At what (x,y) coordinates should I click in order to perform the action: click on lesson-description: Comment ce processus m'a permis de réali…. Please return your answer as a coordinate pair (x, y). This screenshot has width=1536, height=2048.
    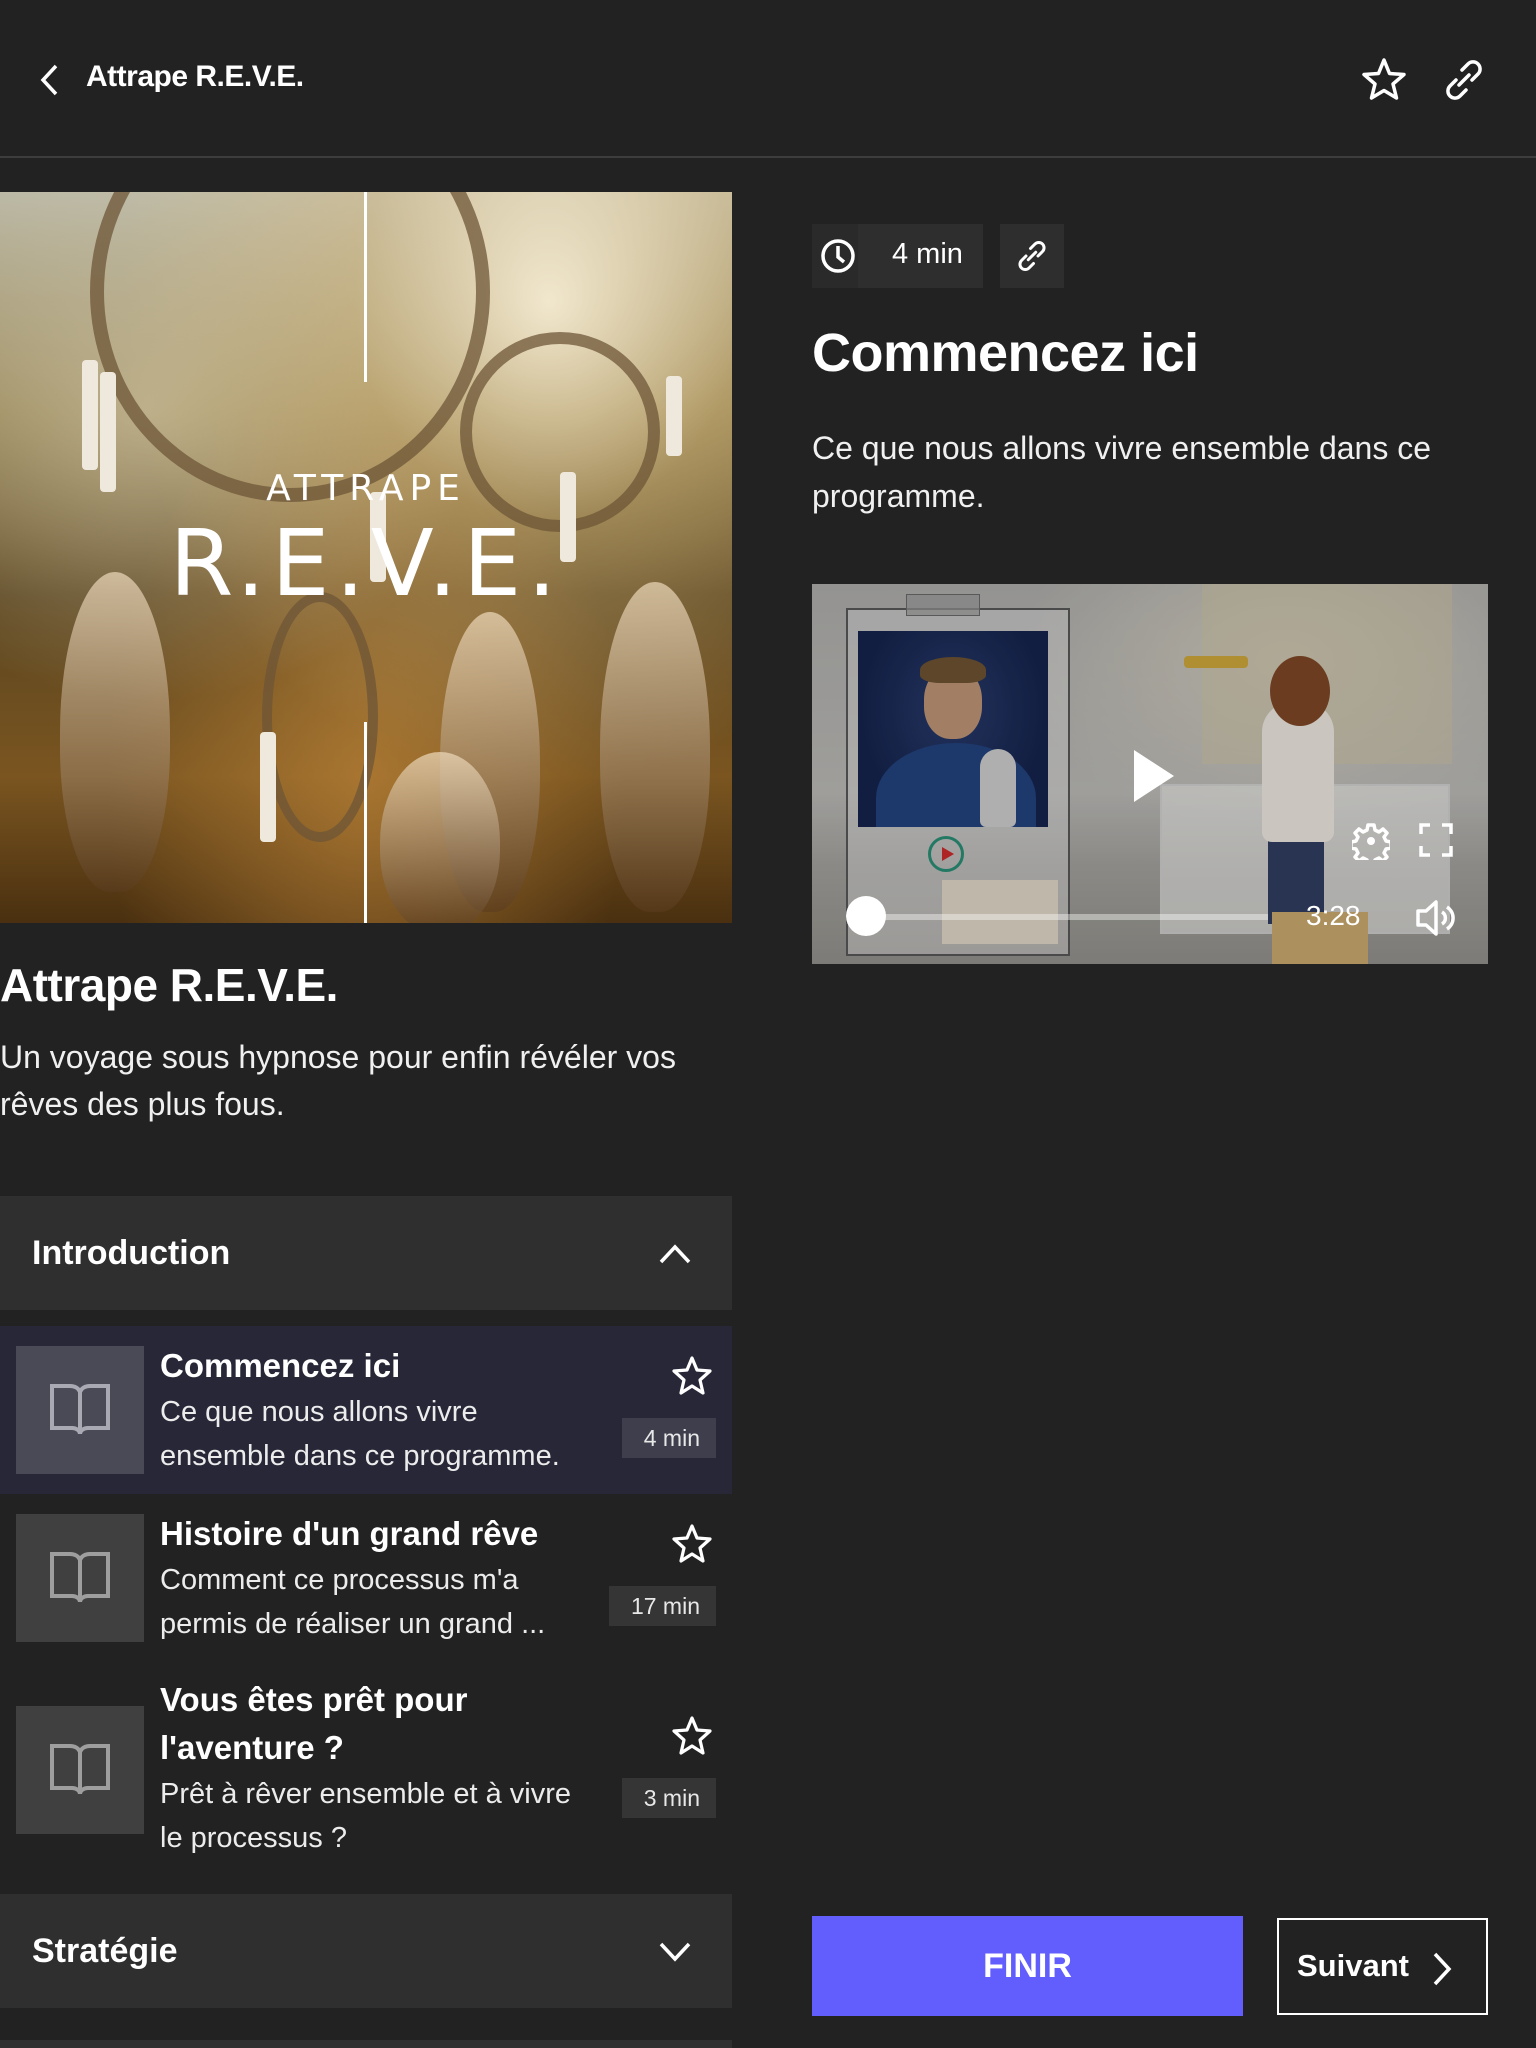
    Looking at the image, I should click on (380, 1602).